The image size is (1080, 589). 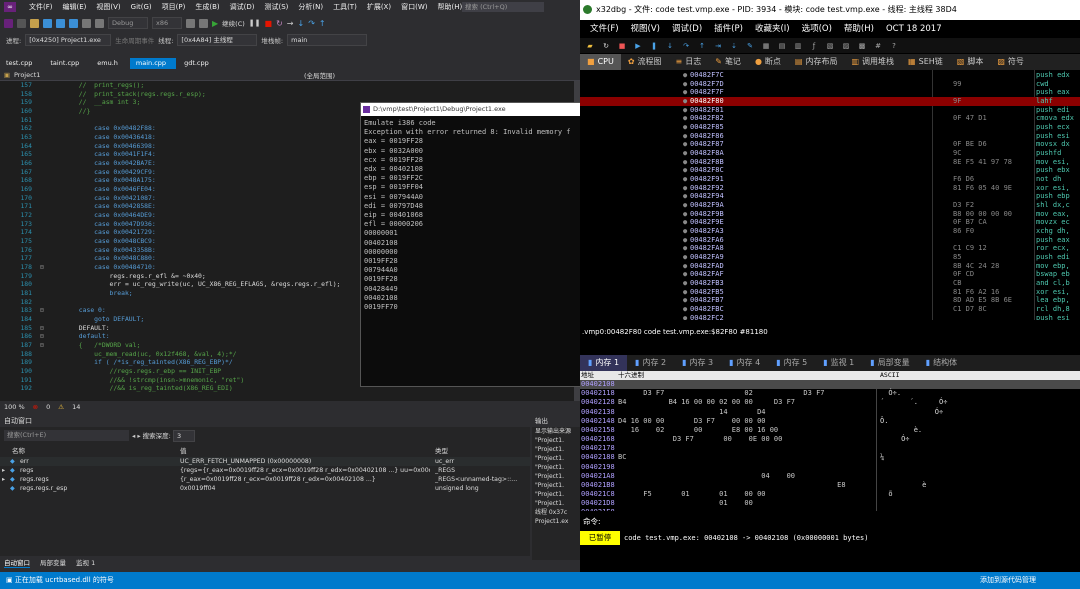 I want to click on bottom-tab: 自动窗口, so click(x=17, y=562).